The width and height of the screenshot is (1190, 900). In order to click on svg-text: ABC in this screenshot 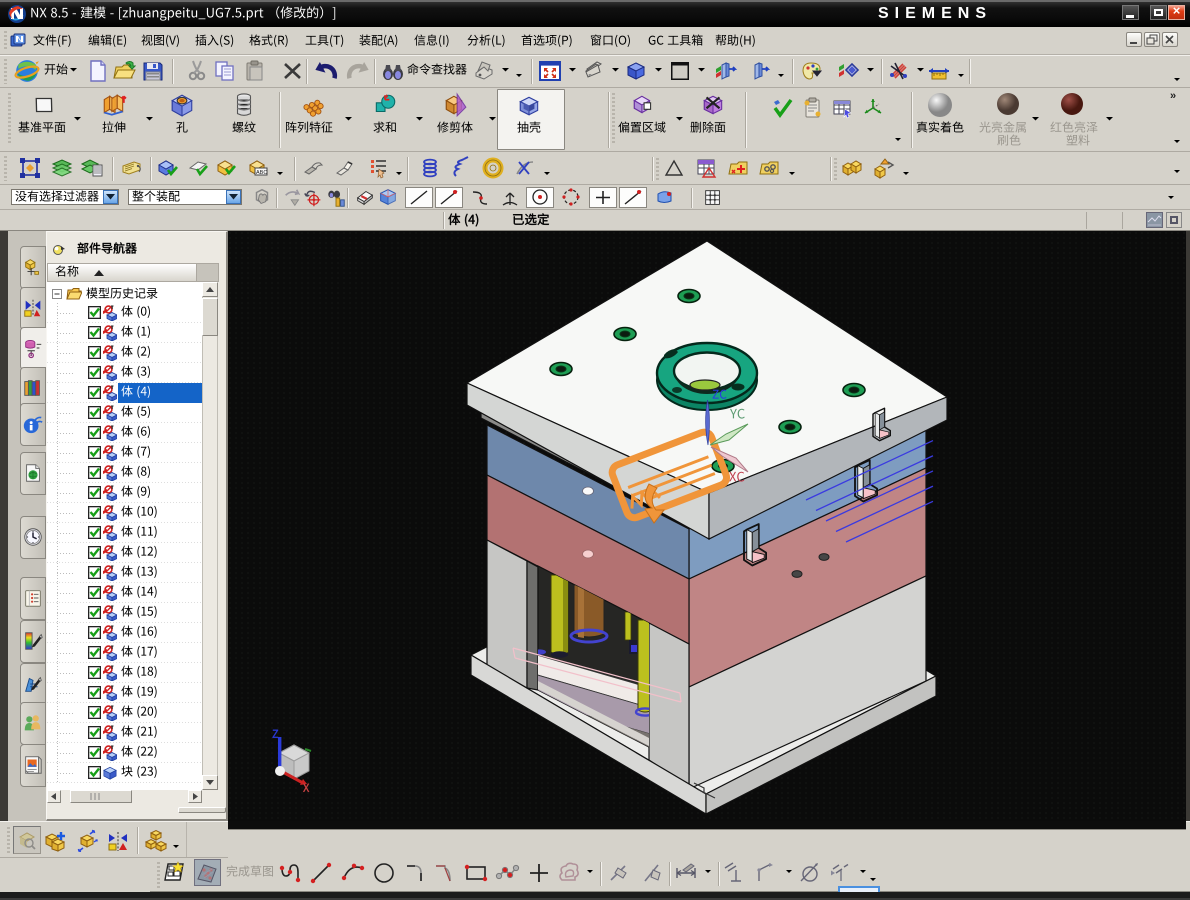, I will do `click(261, 173)`.